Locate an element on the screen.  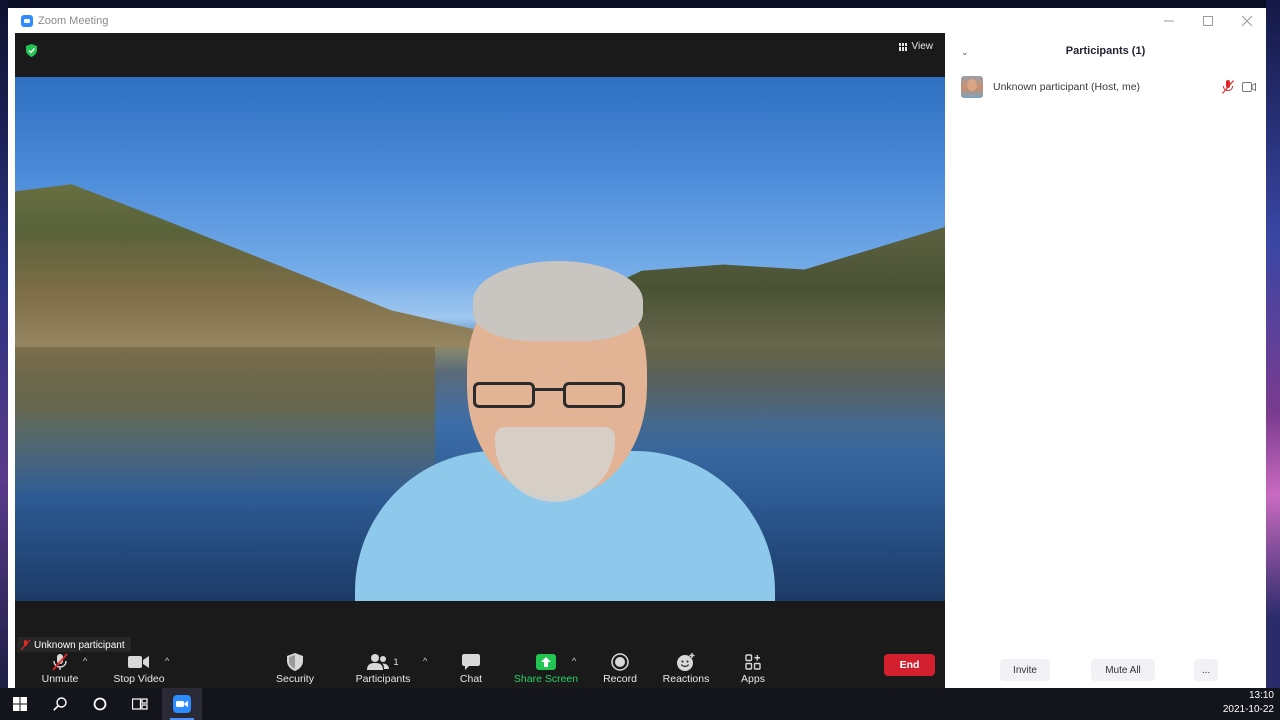
participants-options-caret: ^ is located at coordinates (425, 661).